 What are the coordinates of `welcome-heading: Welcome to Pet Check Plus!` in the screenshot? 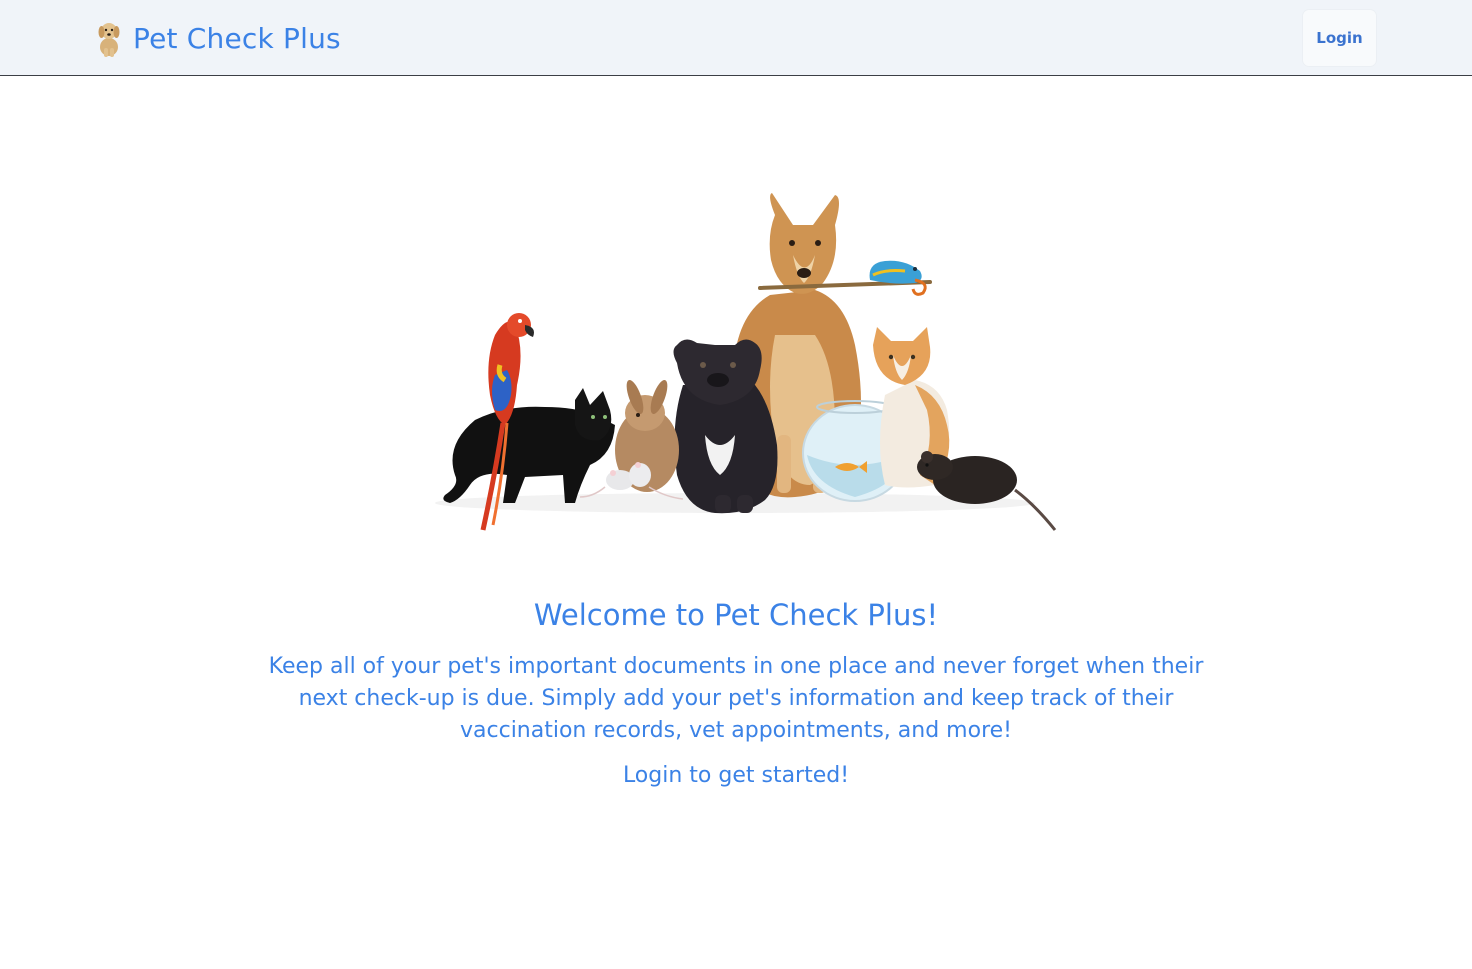 It's located at (736, 615).